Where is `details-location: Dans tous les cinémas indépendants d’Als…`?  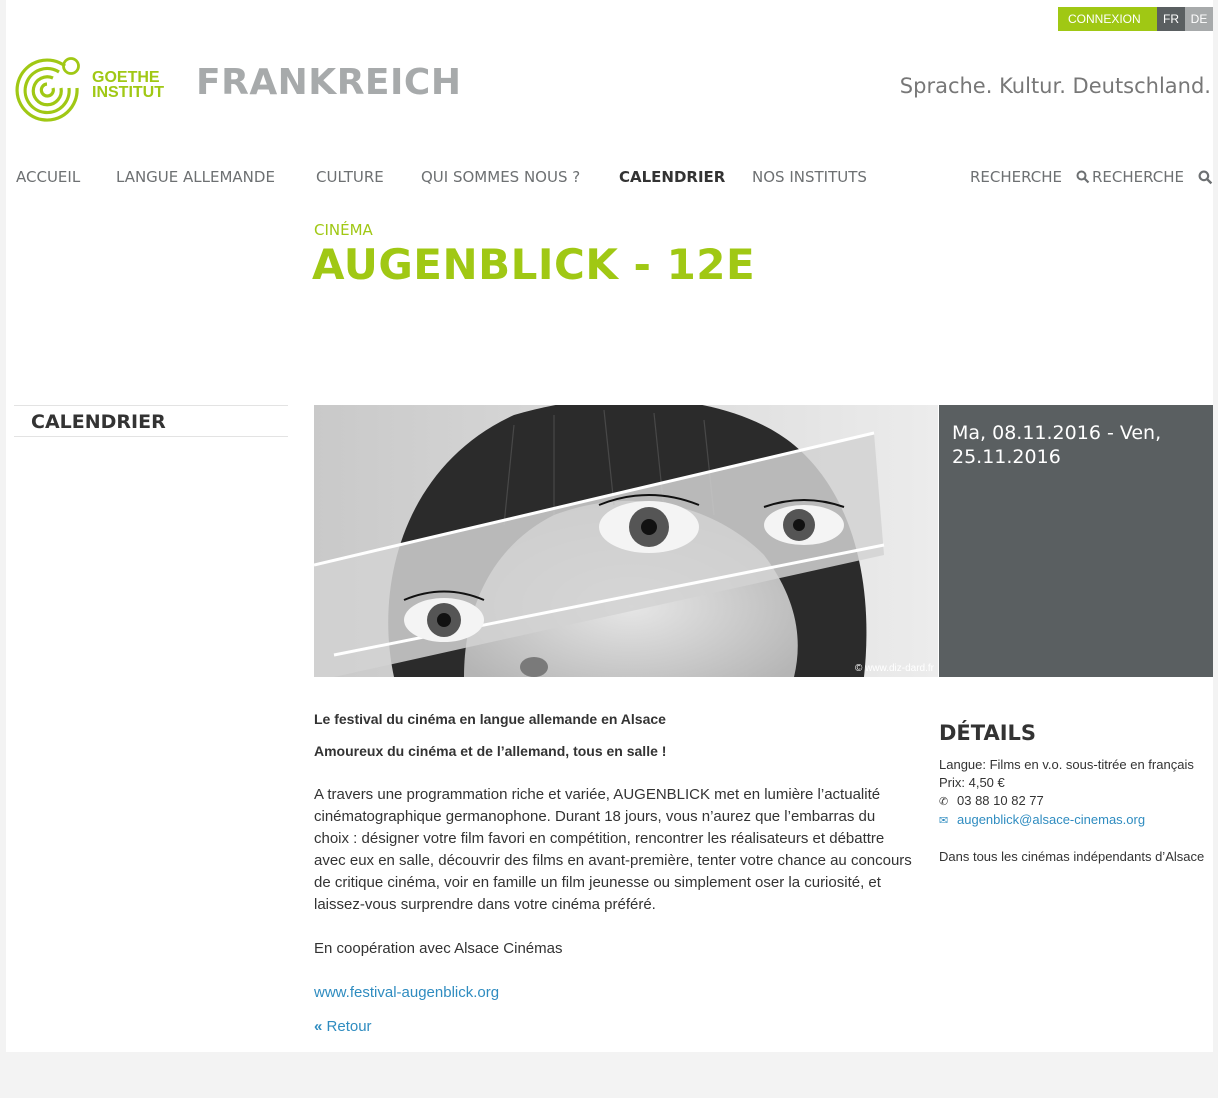 details-location: Dans tous les cinémas indépendants d’Als… is located at coordinates (1072, 856).